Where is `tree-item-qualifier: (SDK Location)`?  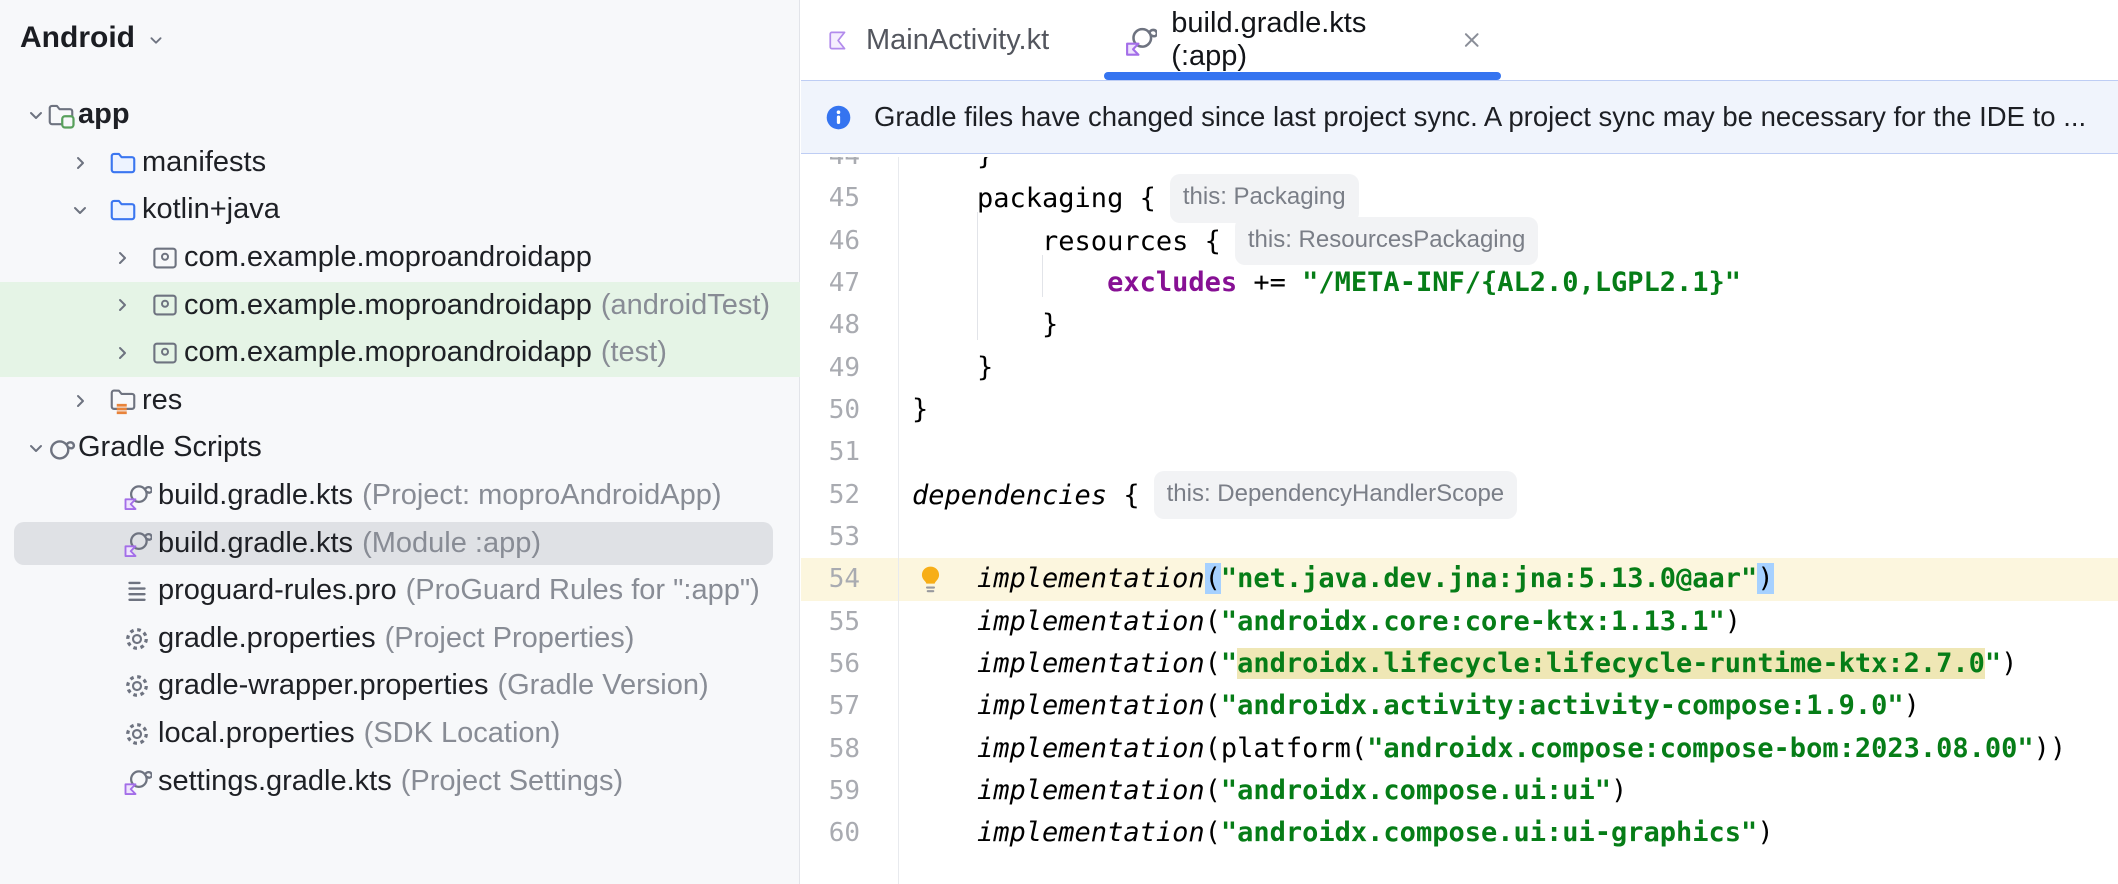 tree-item-qualifier: (SDK Location) is located at coordinates (462, 733).